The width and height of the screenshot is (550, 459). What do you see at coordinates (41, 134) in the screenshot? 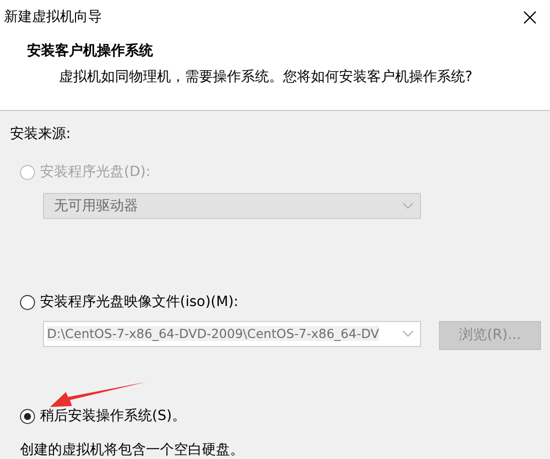
I see `source-label: 安装来源:` at bounding box center [41, 134].